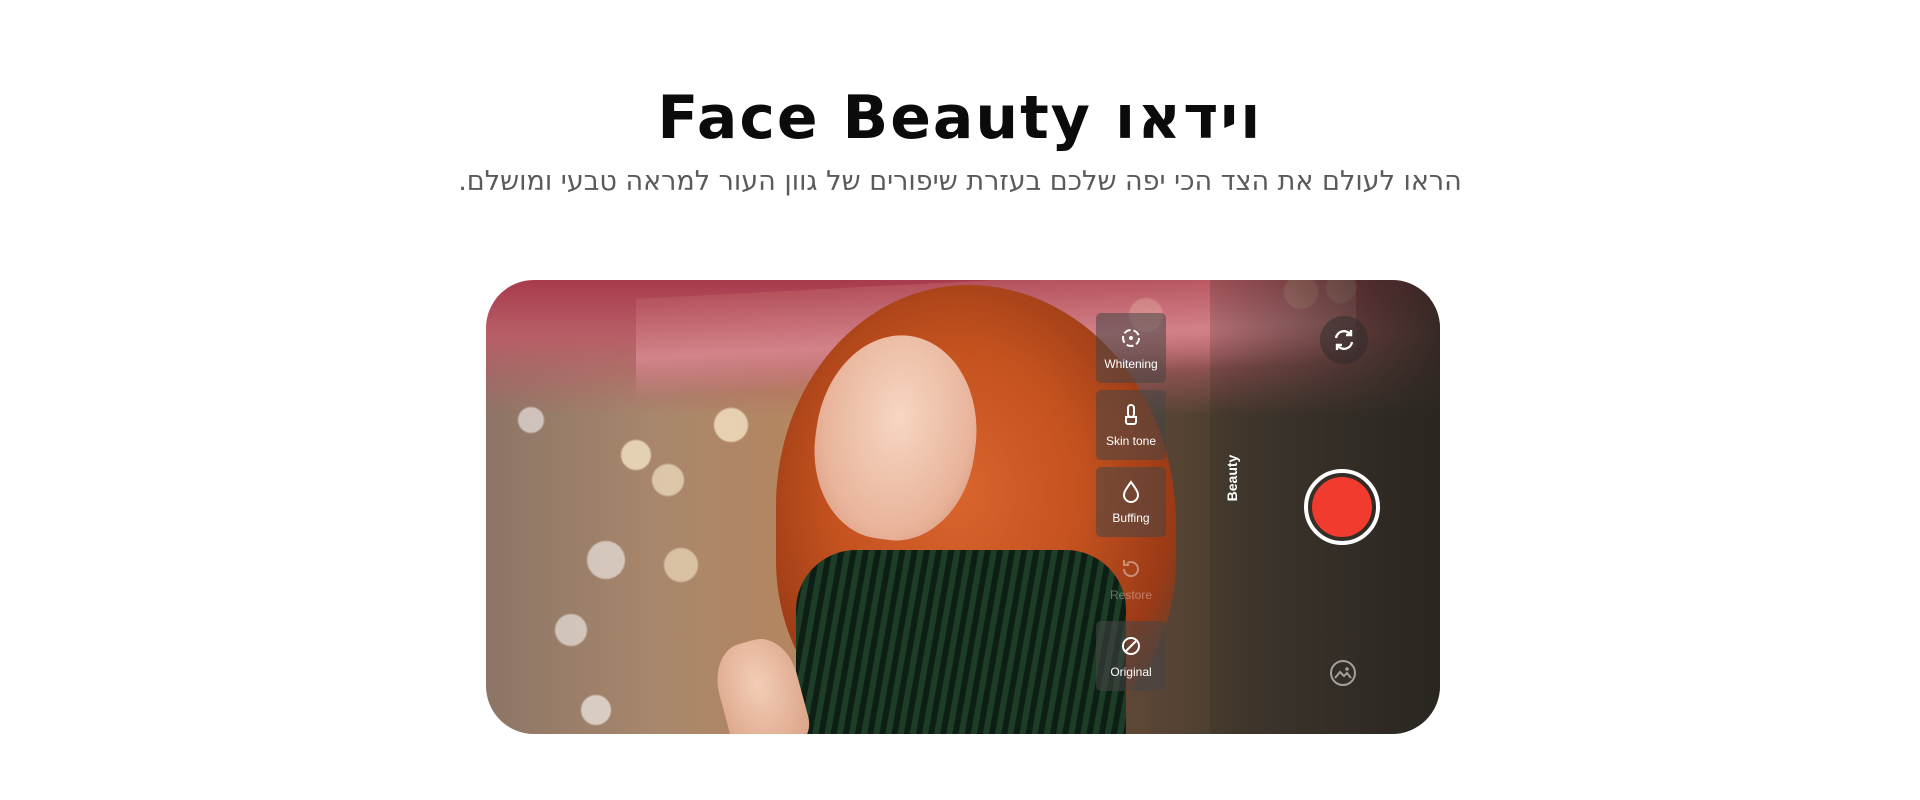  I want to click on gallery-icon, so click(1343, 673).